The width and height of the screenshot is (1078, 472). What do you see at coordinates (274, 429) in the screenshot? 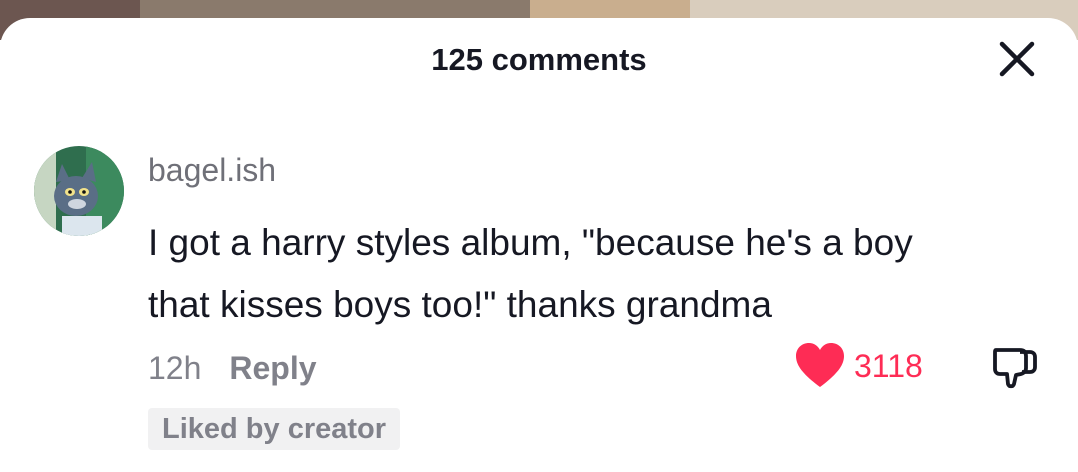
I see `liked-by-creator-badge: Liked by creator` at bounding box center [274, 429].